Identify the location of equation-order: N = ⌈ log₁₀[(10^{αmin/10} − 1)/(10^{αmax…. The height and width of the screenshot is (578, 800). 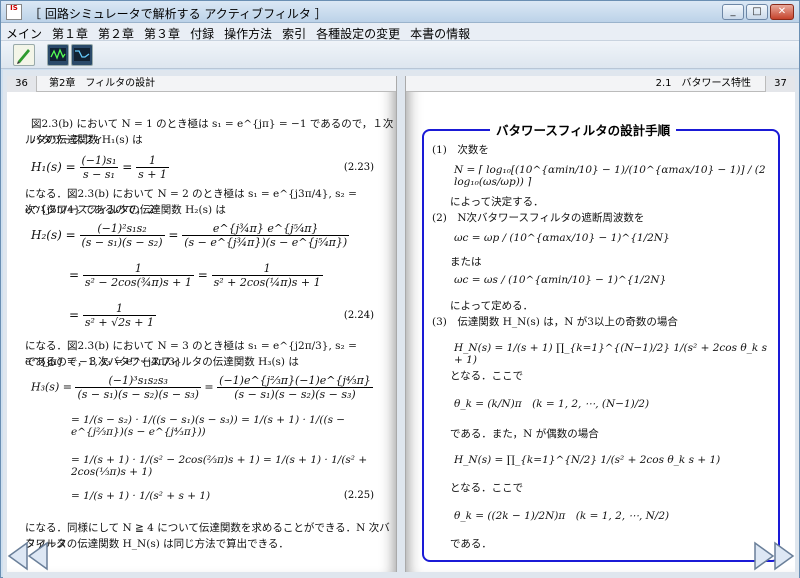
(610, 176).